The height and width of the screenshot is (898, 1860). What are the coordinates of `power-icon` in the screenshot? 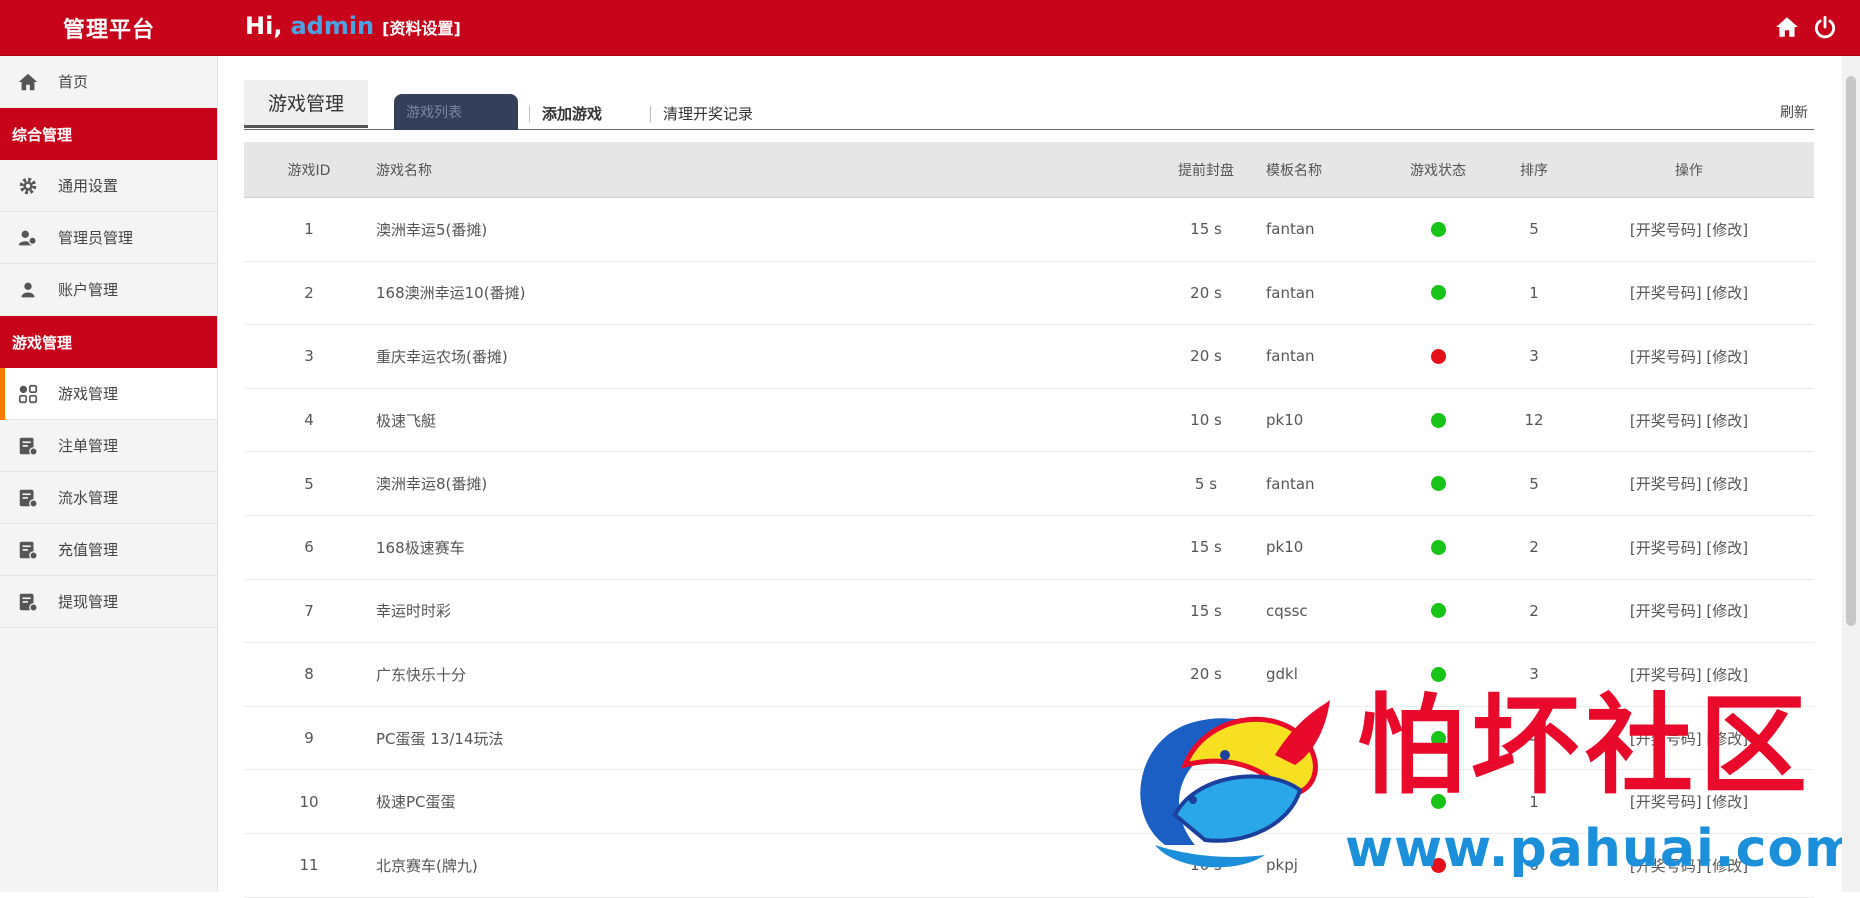 It's located at (1825, 27).